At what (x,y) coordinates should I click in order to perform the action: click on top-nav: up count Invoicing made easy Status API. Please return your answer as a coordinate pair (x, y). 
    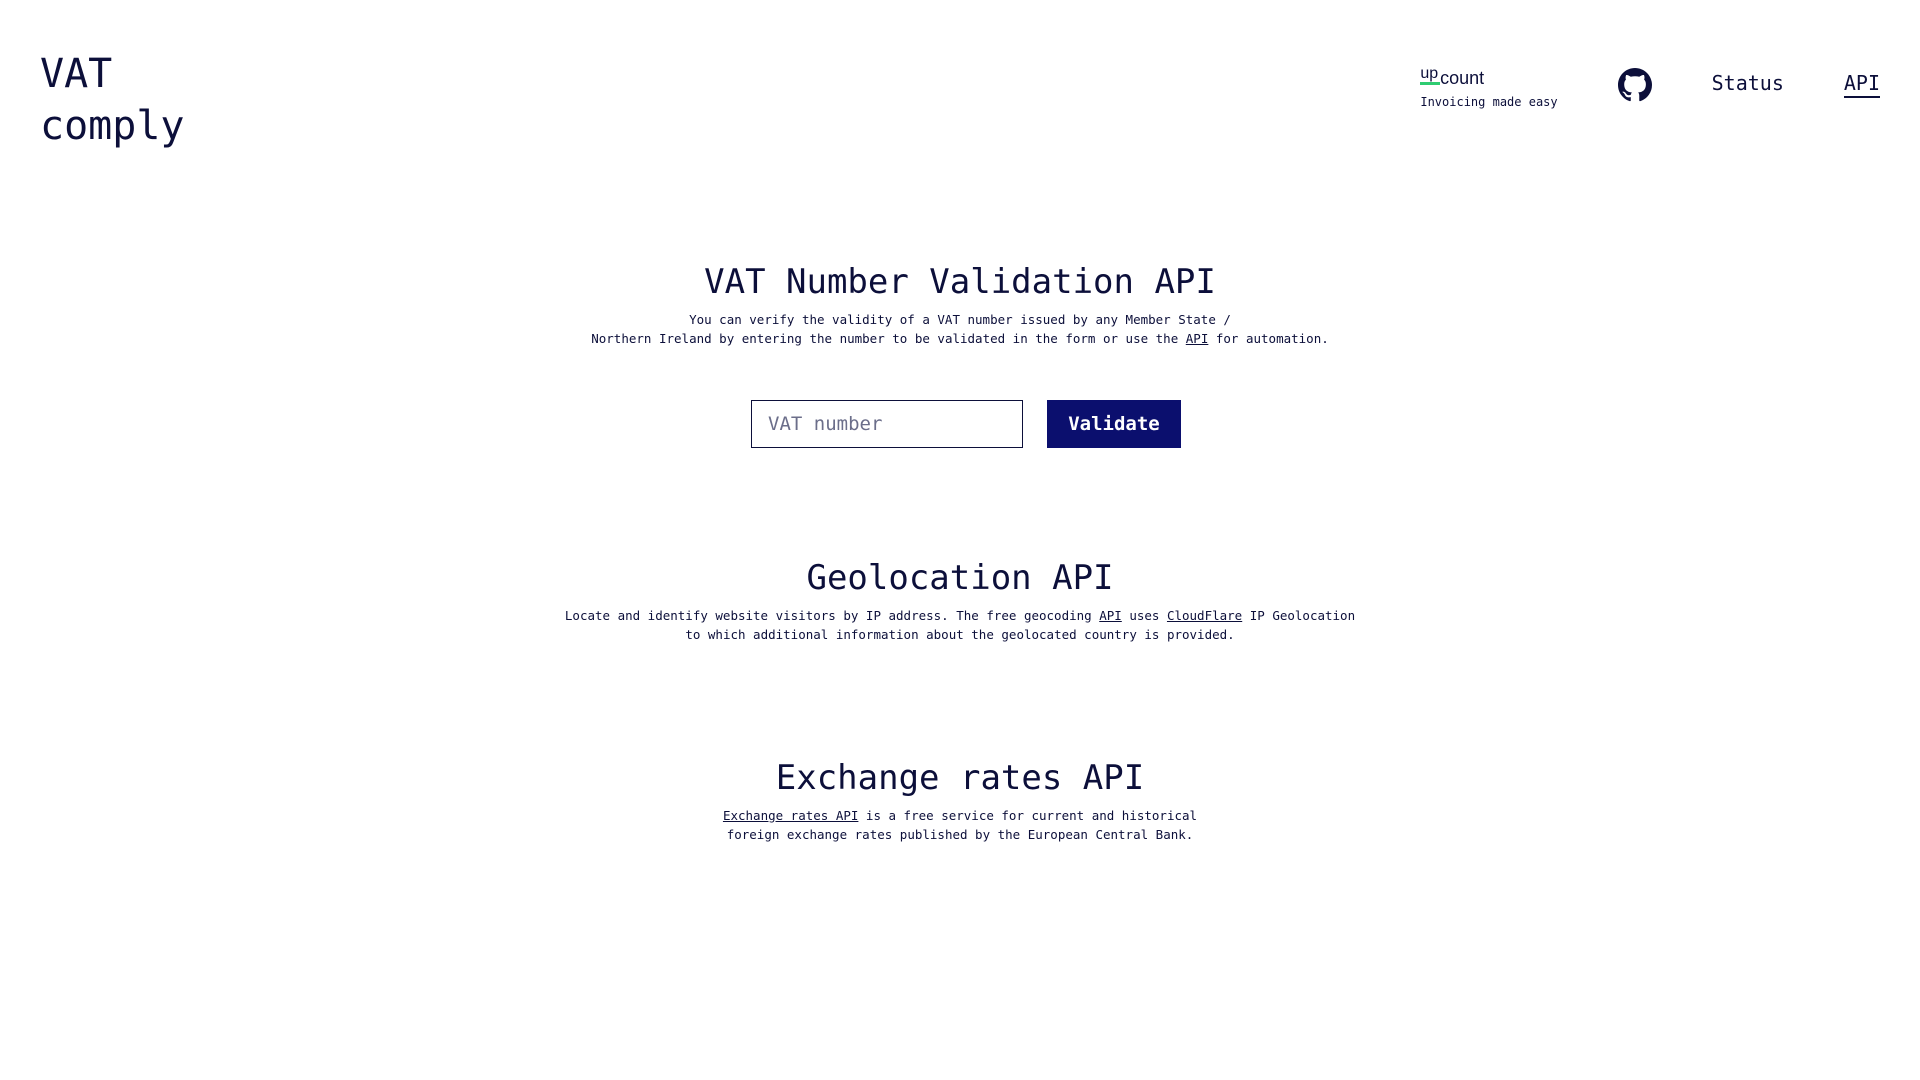
    Looking at the image, I should click on (1650, 87).